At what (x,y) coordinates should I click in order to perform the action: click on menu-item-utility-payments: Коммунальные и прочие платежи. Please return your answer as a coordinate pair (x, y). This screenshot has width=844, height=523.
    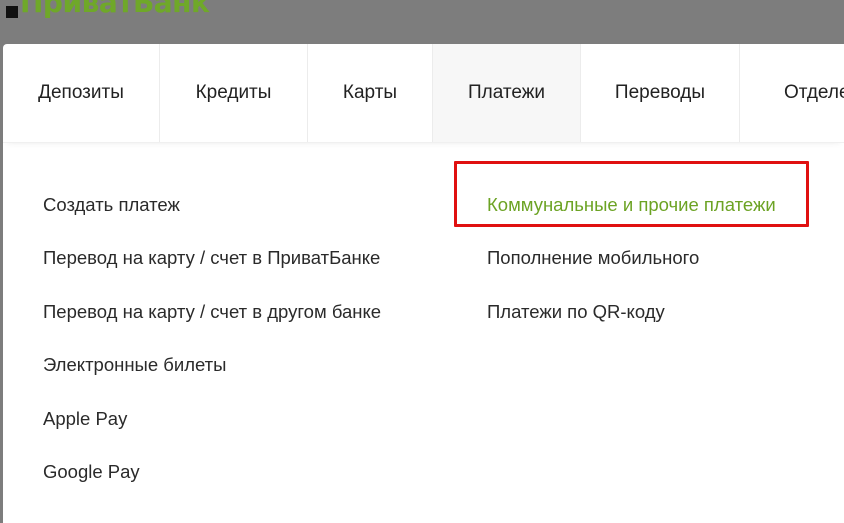
    Looking at the image, I should click on (631, 205).